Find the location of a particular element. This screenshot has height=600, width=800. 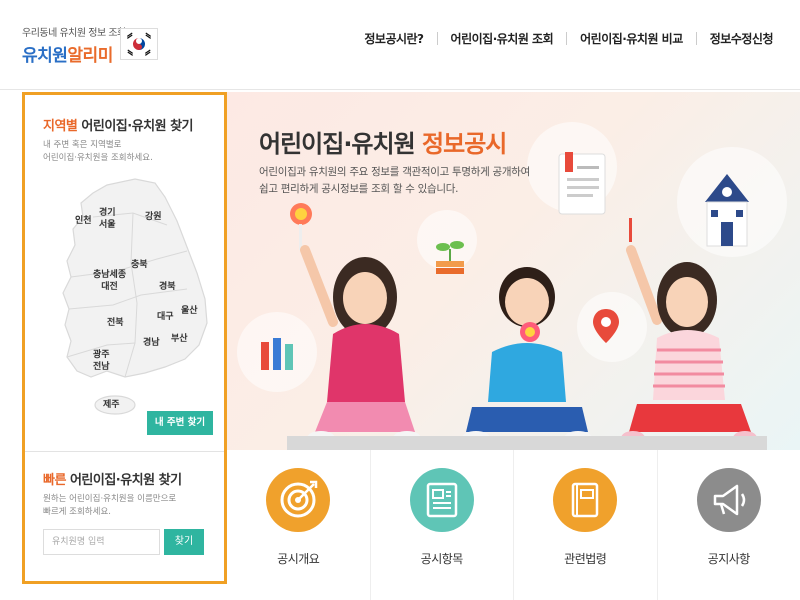

card-disclosure-items: 공시항목 is located at coordinates (442, 525).